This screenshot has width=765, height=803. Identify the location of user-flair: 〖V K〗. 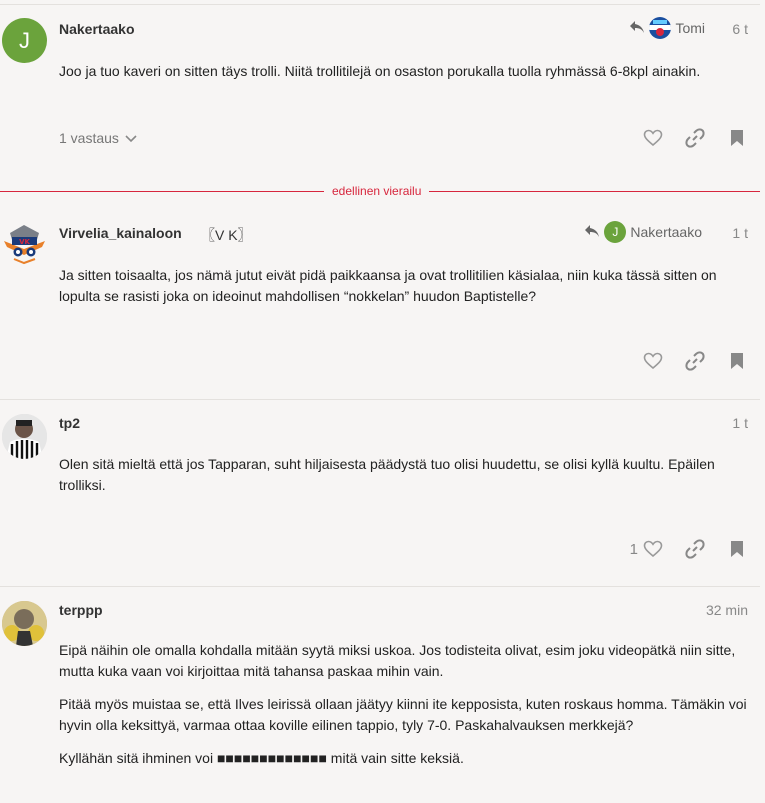
(226, 235).